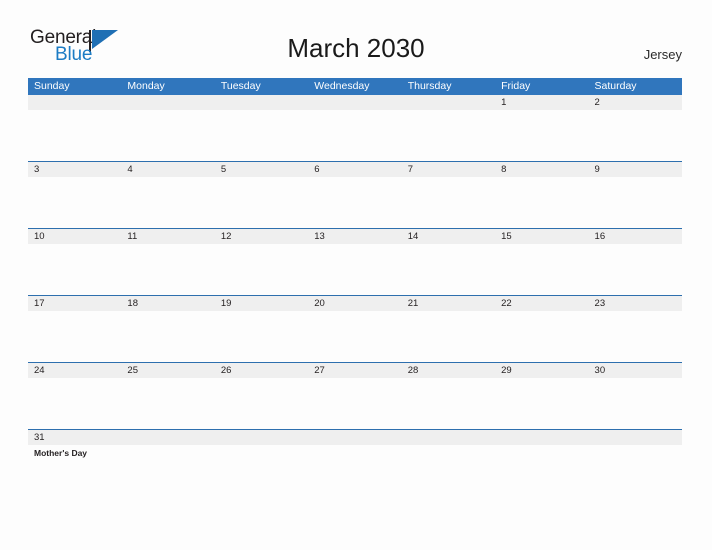 This screenshot has width=712, height=550. I want to click on day-cell: Mother's Day, so click(74, 455).